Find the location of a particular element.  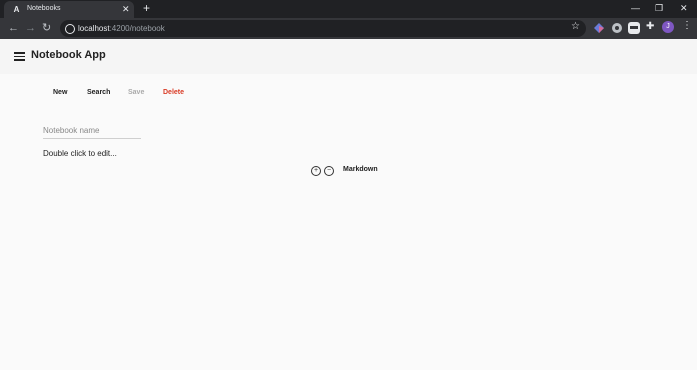

info-icon is located at coordinates (70, 29).